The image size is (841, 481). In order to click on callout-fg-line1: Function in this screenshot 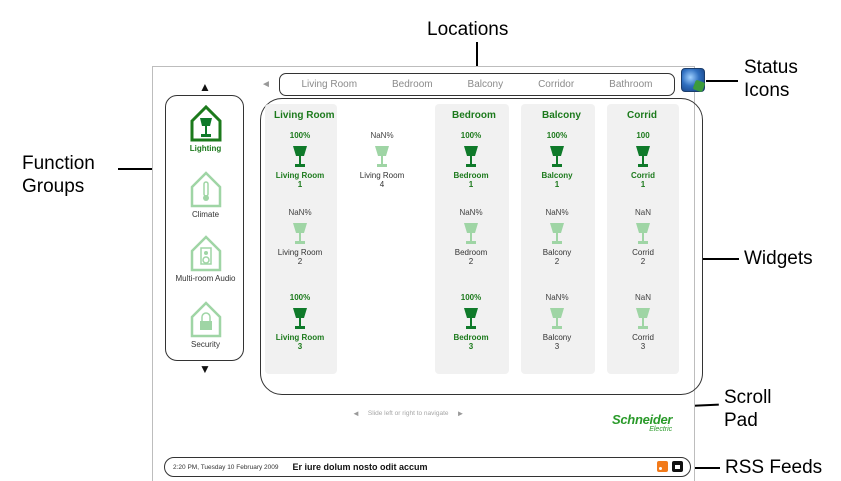, I will do `click(58, 163)`.